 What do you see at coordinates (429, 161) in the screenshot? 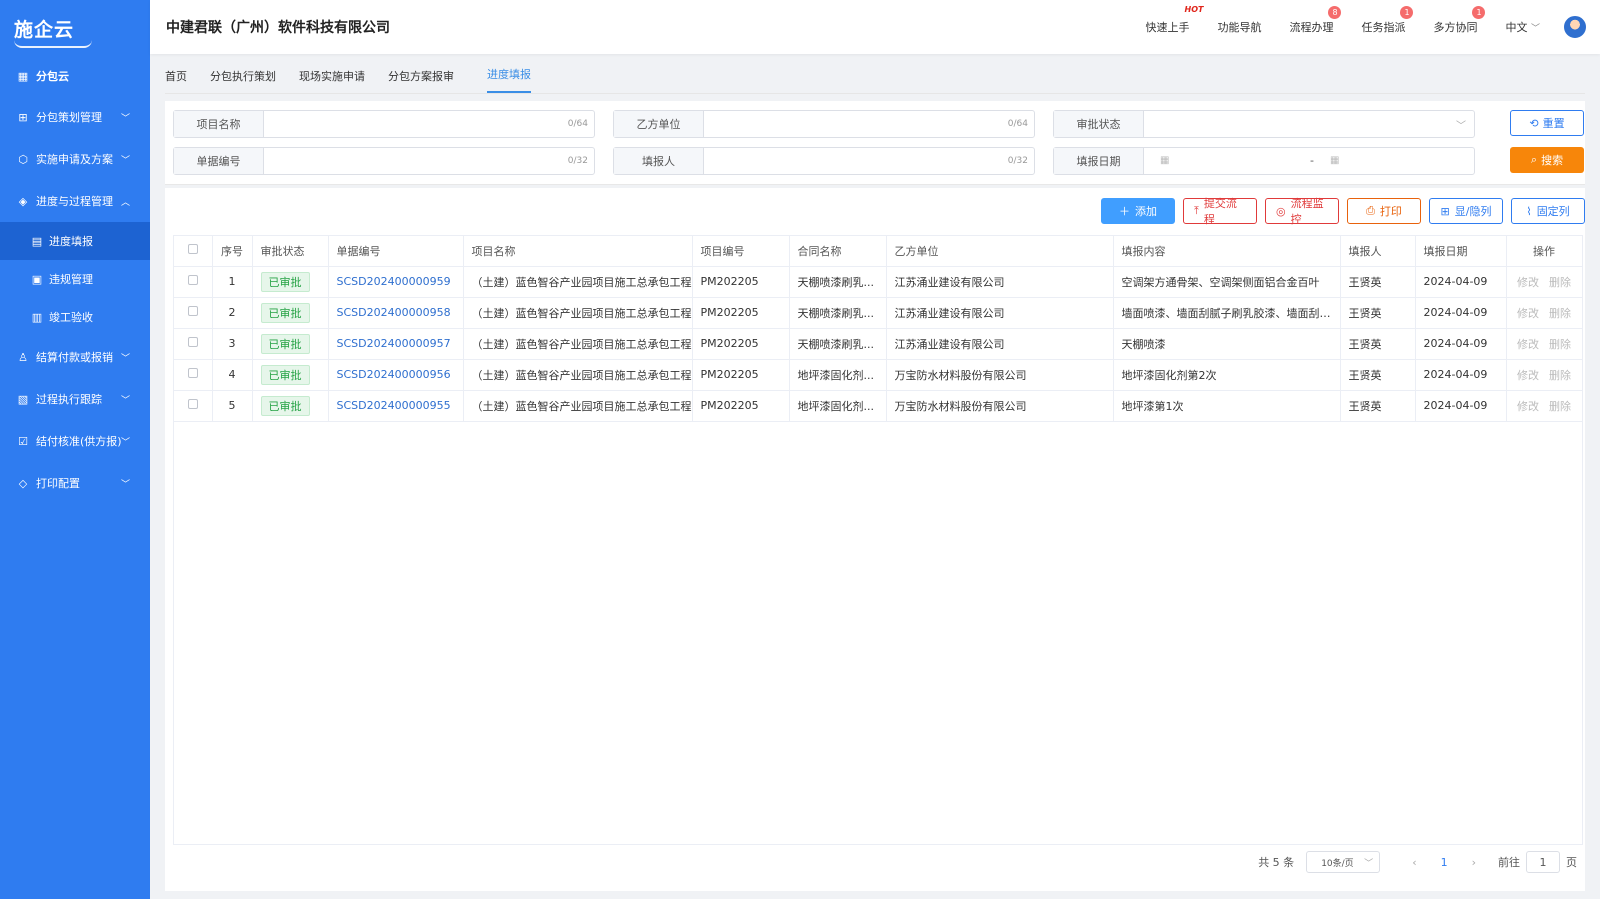
I see `doc-no-input: 0/32` at bounding box center [429, 161].